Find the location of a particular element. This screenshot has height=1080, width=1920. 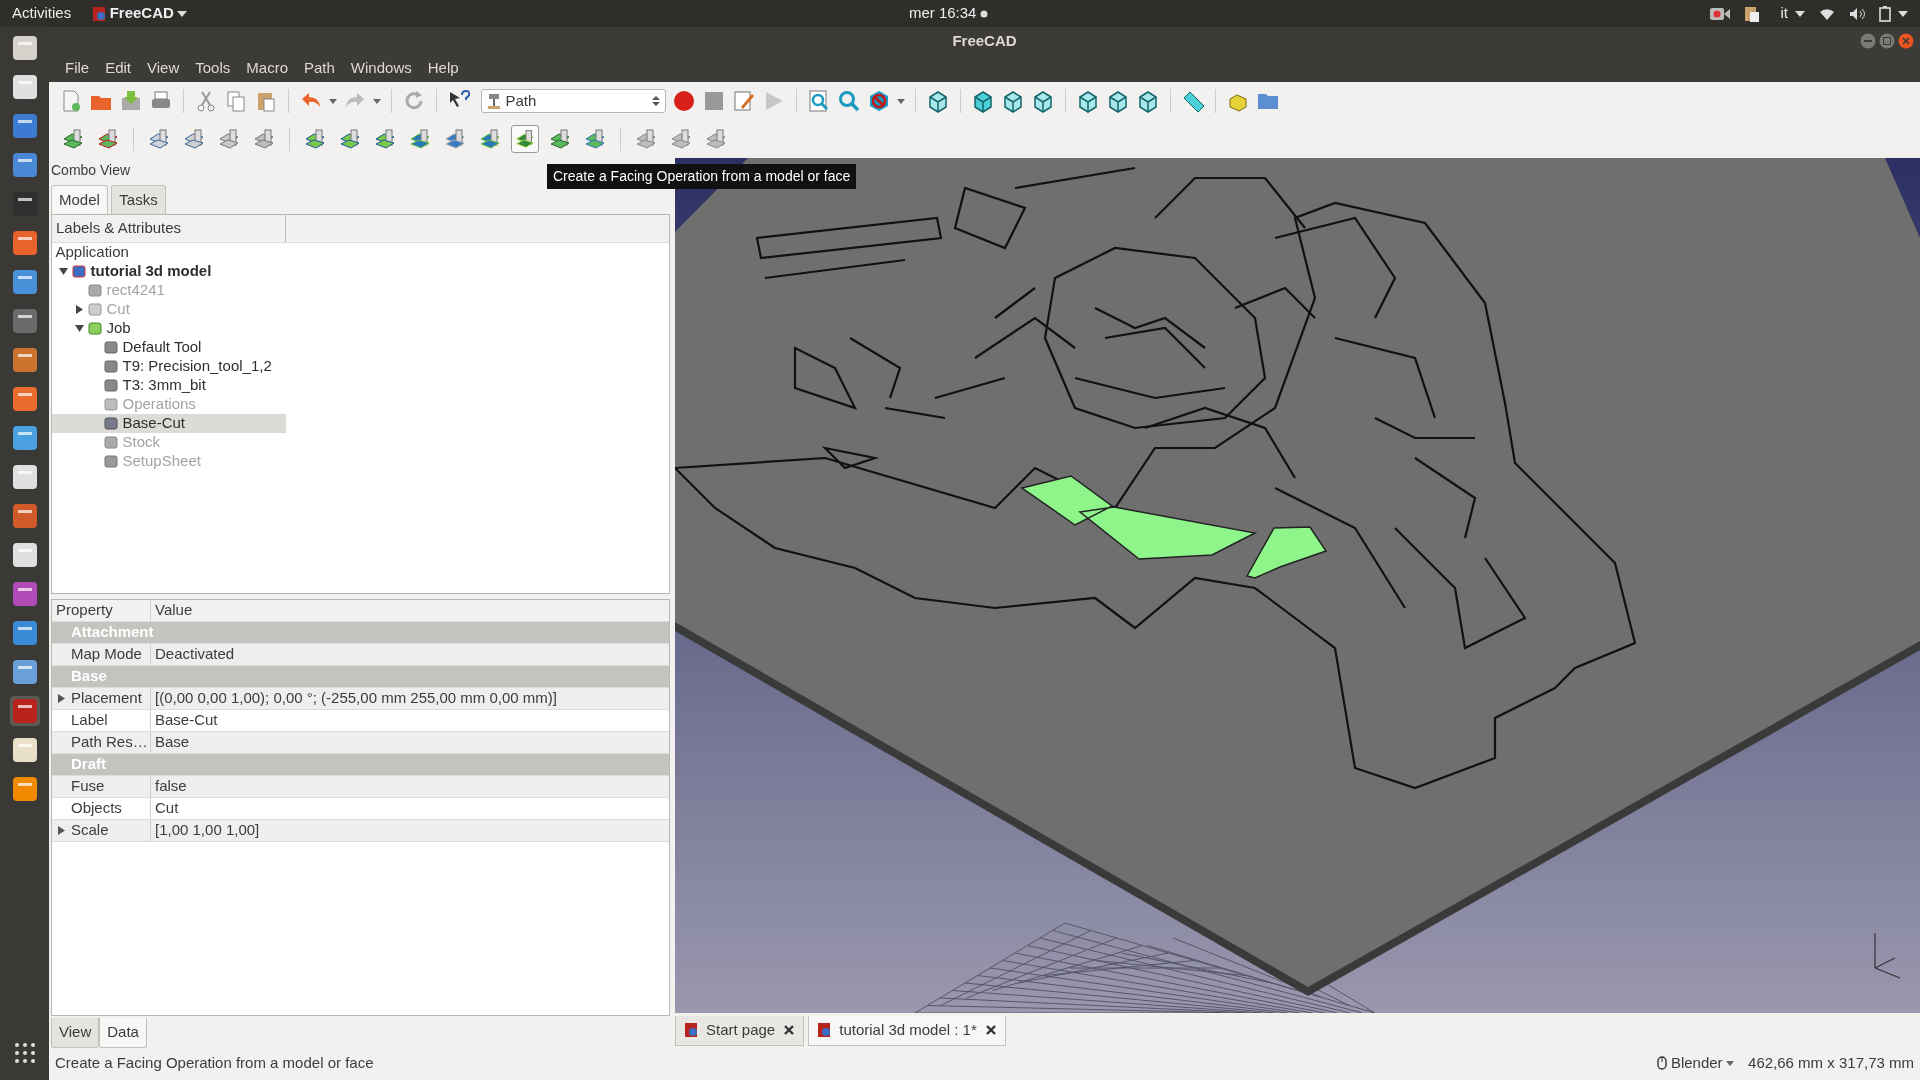

window-title: FreeCAD is located at coordinates (984, 40).